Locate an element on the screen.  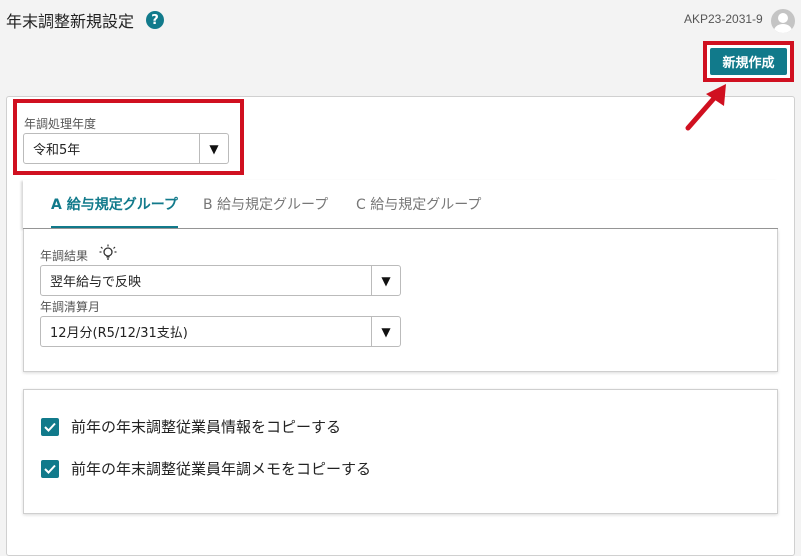
avatar-shoulders is located at coordinates (783, 28).